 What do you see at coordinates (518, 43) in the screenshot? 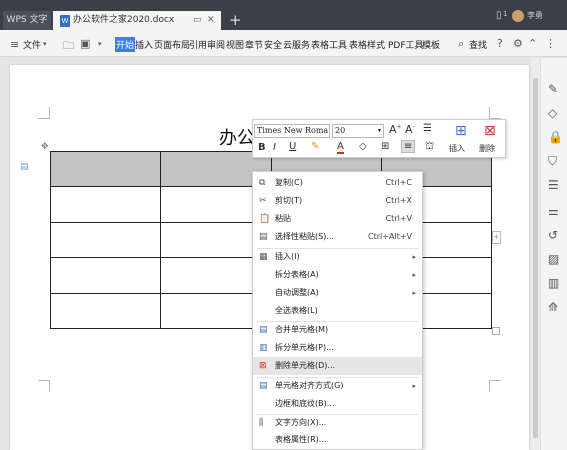
I see `settings-gear-icon: ⚙` at bounding box center [518, 43].